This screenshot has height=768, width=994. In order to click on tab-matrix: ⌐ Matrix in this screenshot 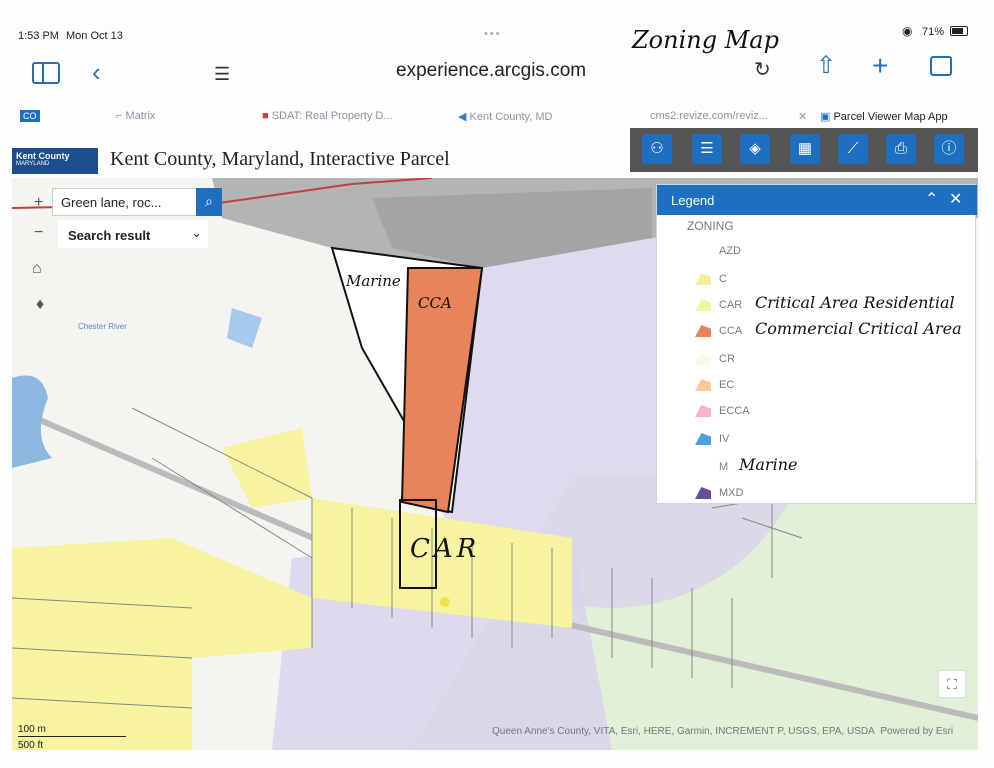, I will do `click(135, 116)`.